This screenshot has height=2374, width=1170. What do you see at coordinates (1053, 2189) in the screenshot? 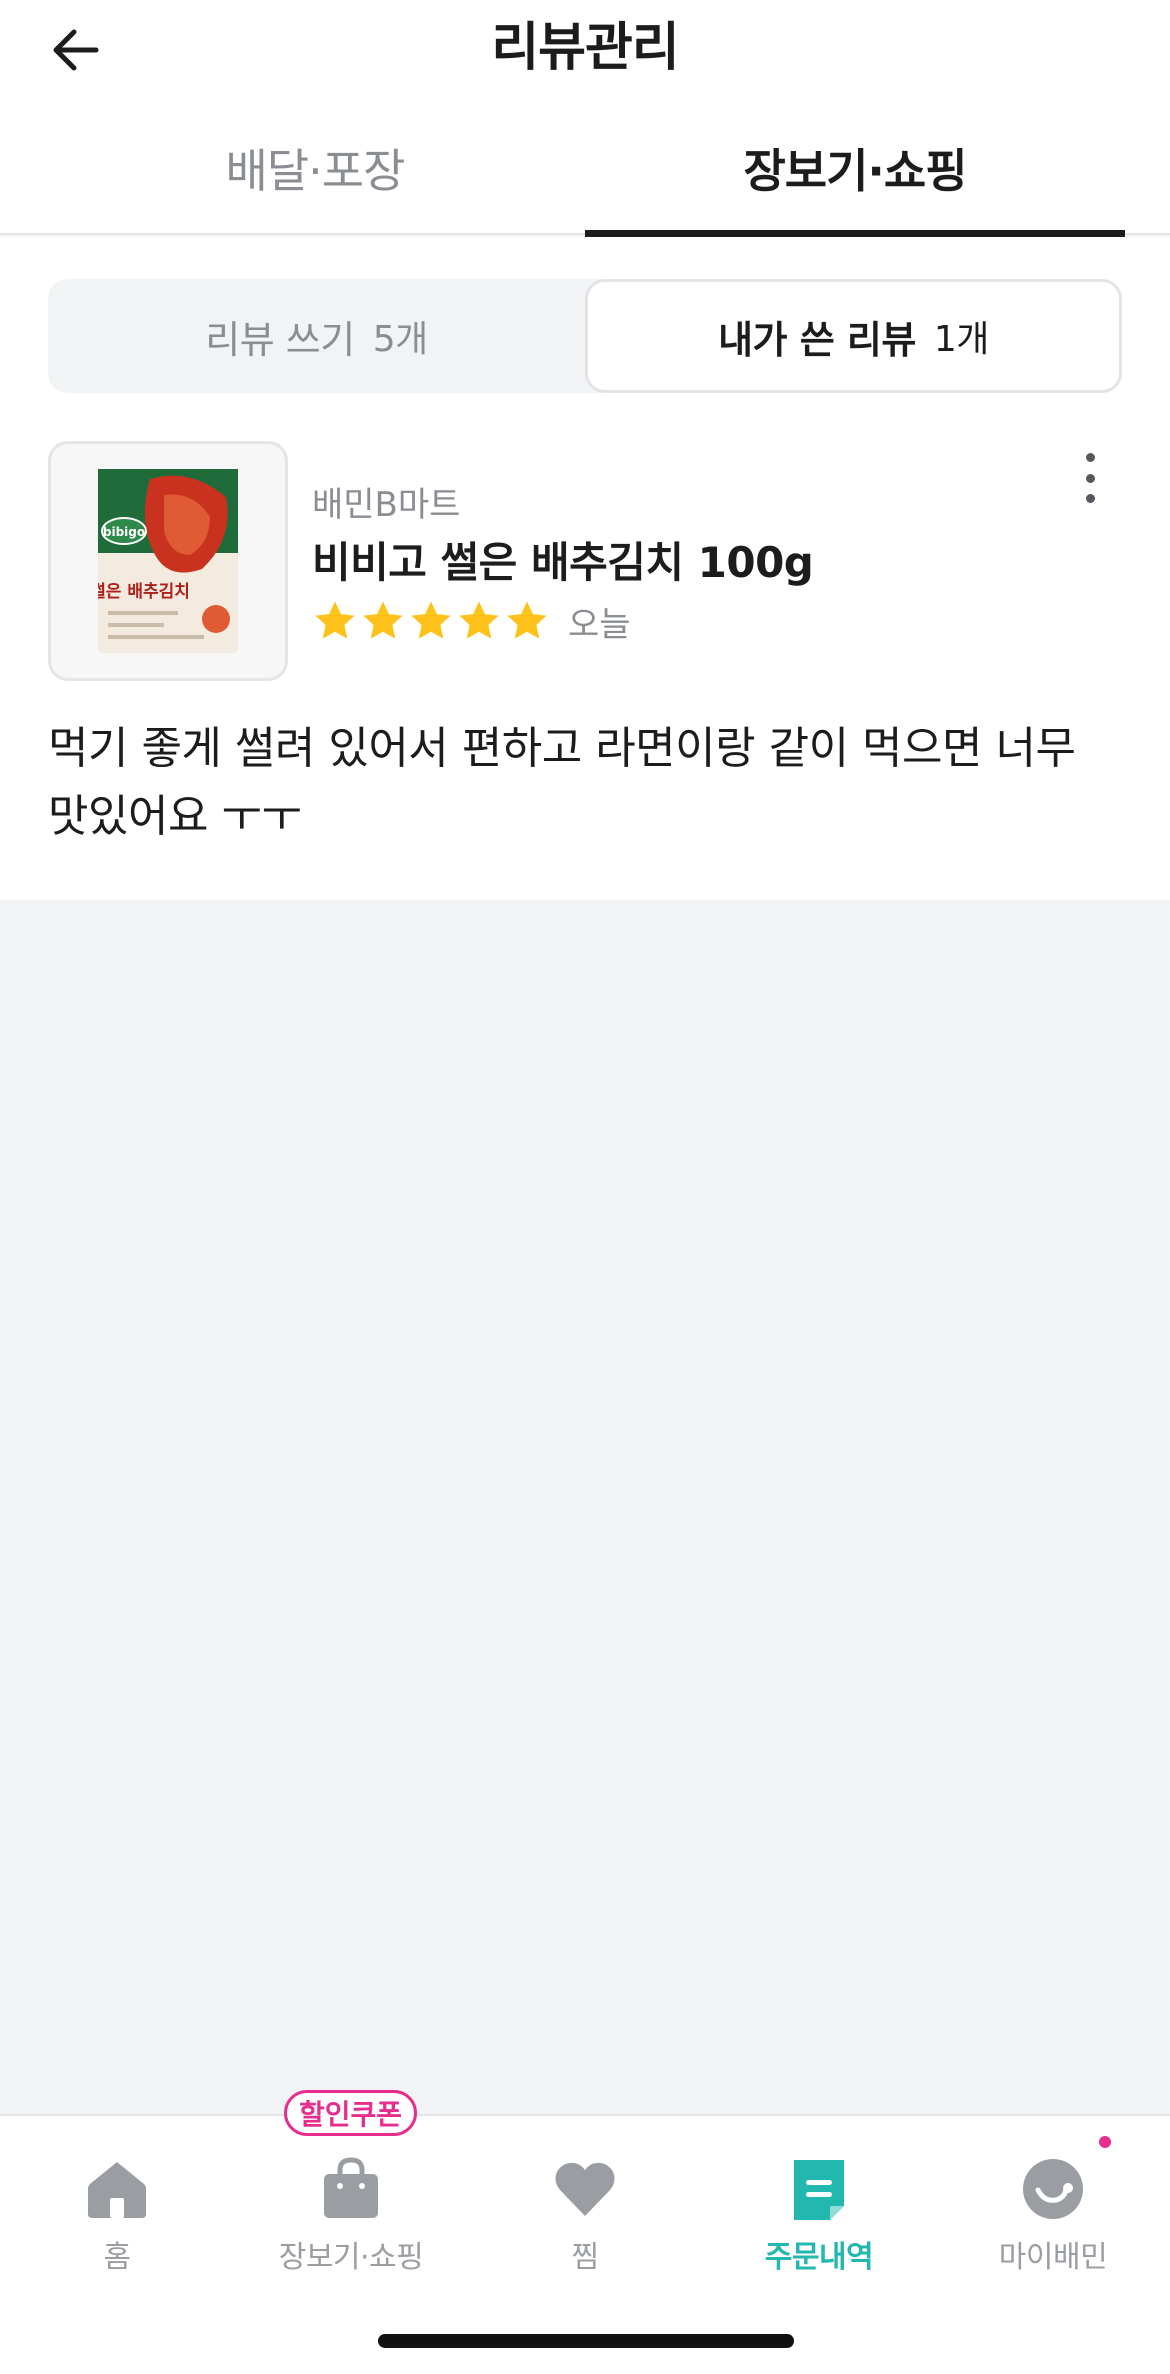
I see `my-profile-icon` at bounding box center [1053, 2189].